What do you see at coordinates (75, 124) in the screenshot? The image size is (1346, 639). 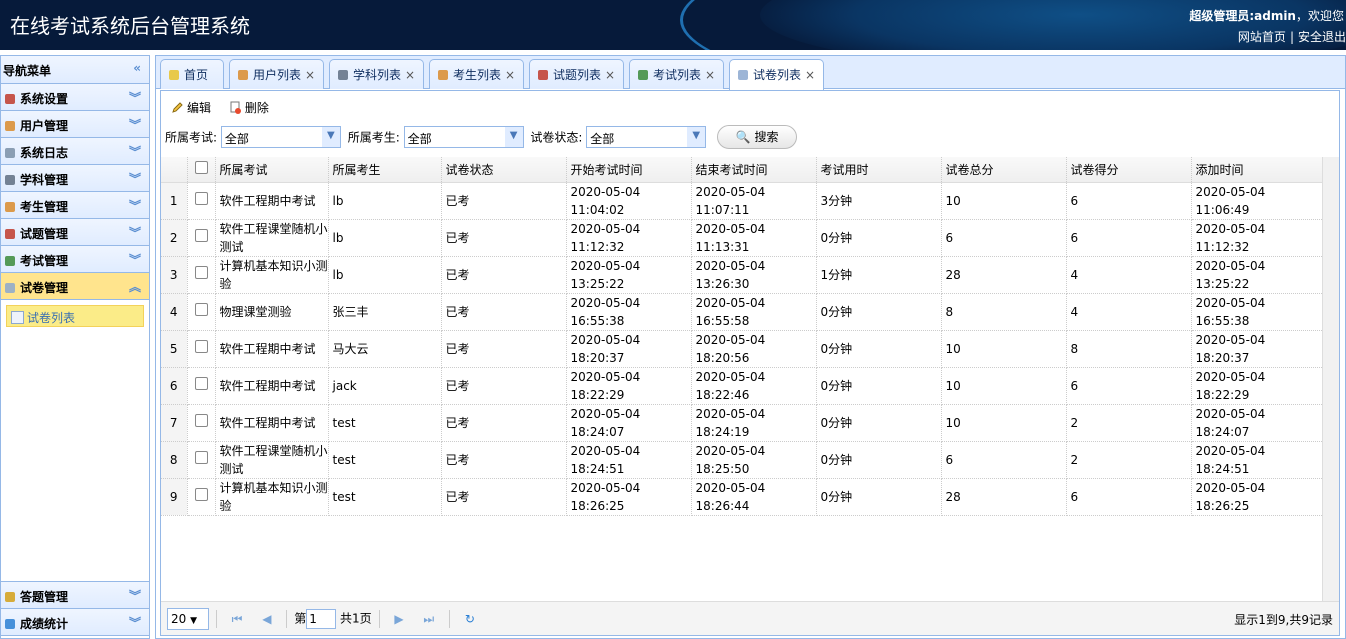 I see `sidebar-item-users: 用户管理 ︾` at bounding box center [75, 124].